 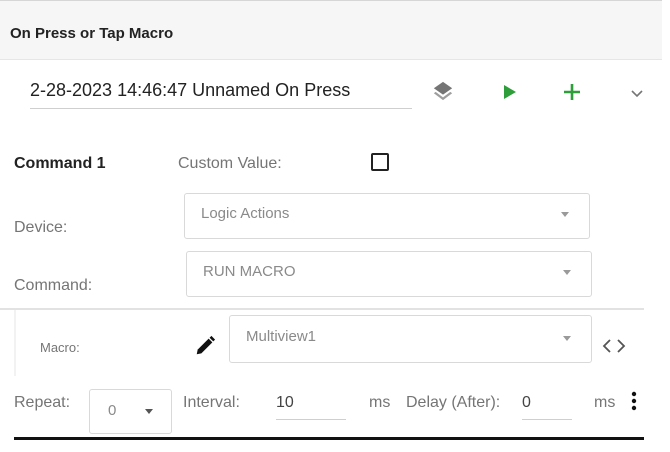 I want to click on section-left-border, so click(x=15, y=343).